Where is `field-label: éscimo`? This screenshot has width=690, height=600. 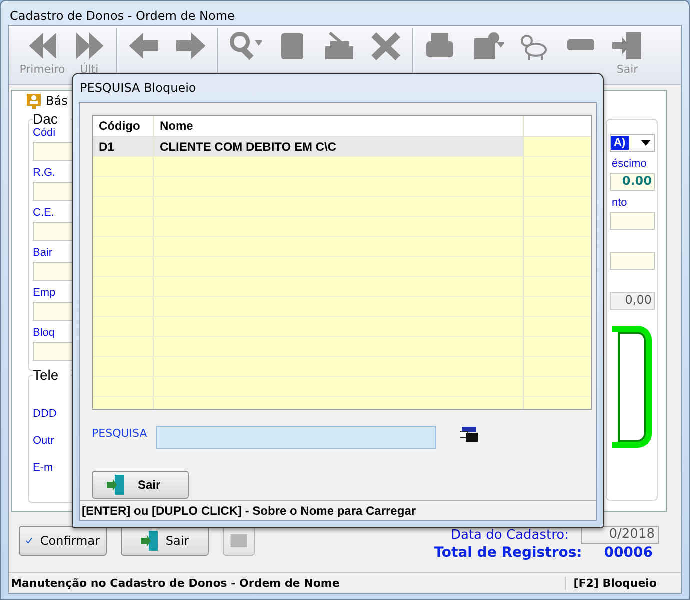 field-label: éscimo is located at coordinates (629, 164).